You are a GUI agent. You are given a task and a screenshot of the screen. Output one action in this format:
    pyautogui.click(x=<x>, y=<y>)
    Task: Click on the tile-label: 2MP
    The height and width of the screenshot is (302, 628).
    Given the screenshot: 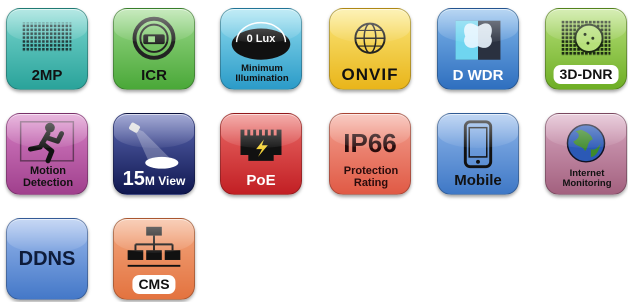 What is the action you would take?
    pyautogui.click(x=47, y=75)
    